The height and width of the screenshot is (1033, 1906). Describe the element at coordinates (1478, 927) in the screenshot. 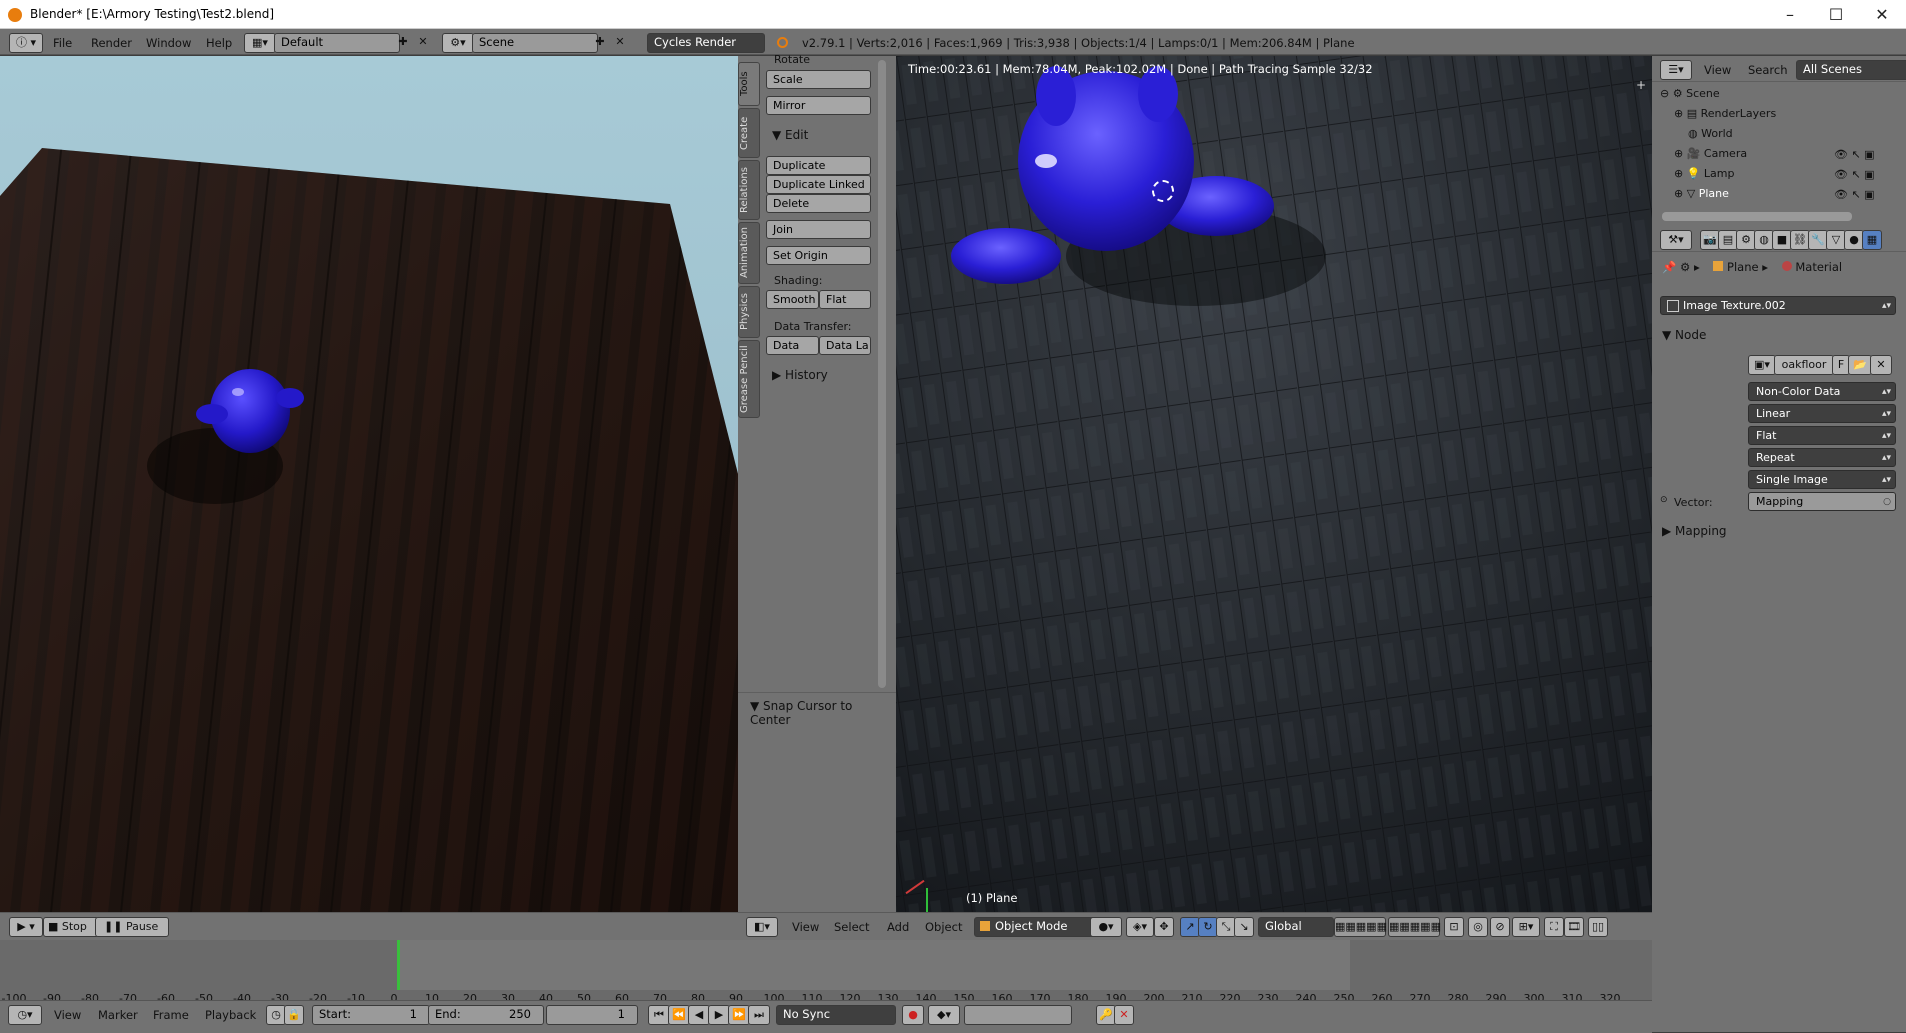

I see `proportional-edit-icon: ◎` at that location.